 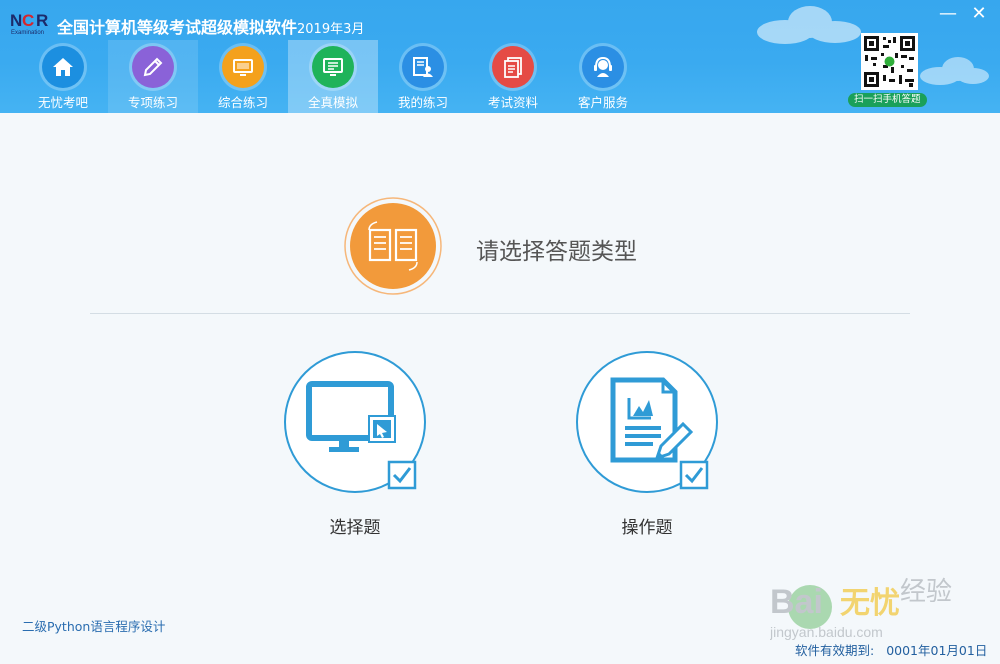 I want to click on svg-text: jingyan.baidu.com, so click(x=826, y=632).